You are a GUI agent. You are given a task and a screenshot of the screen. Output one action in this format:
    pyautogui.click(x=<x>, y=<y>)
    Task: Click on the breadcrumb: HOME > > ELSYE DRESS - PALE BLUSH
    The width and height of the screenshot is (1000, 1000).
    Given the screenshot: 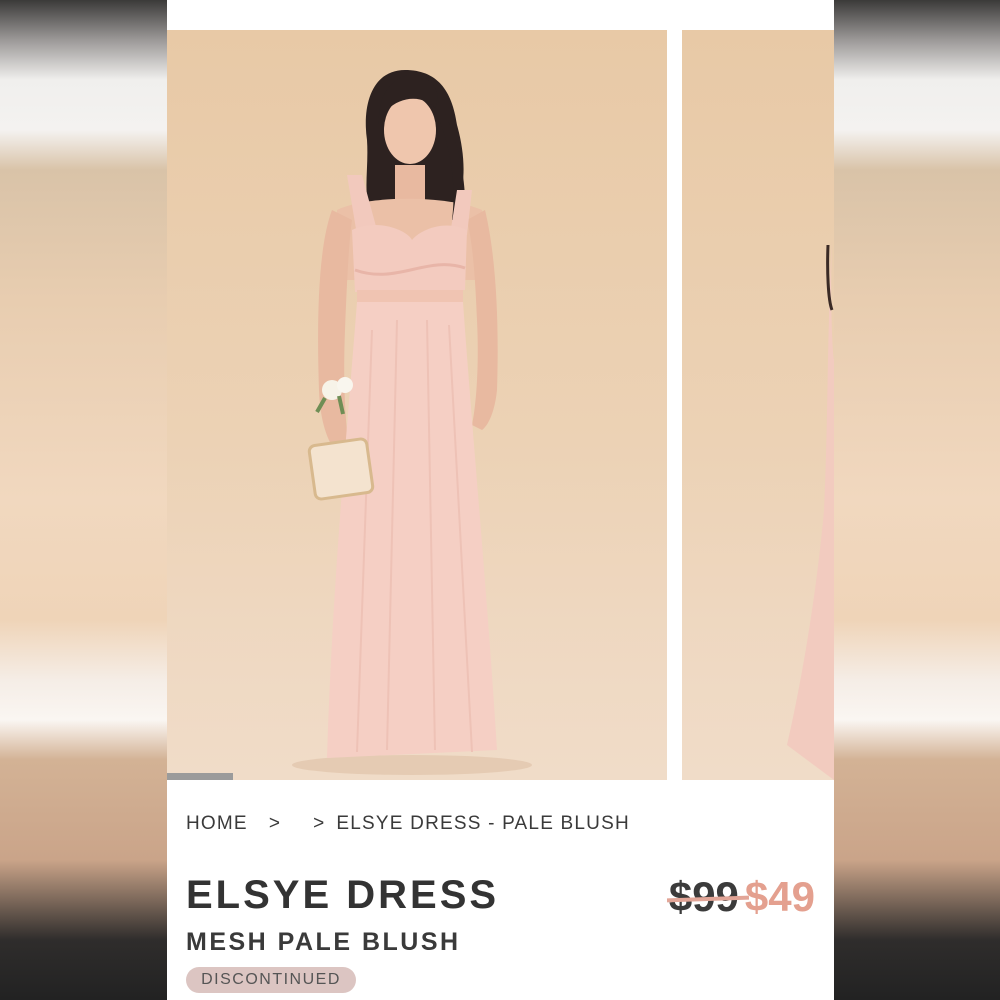 What is the action you would take?
    pyautogui.click(x=408, y=824)
    